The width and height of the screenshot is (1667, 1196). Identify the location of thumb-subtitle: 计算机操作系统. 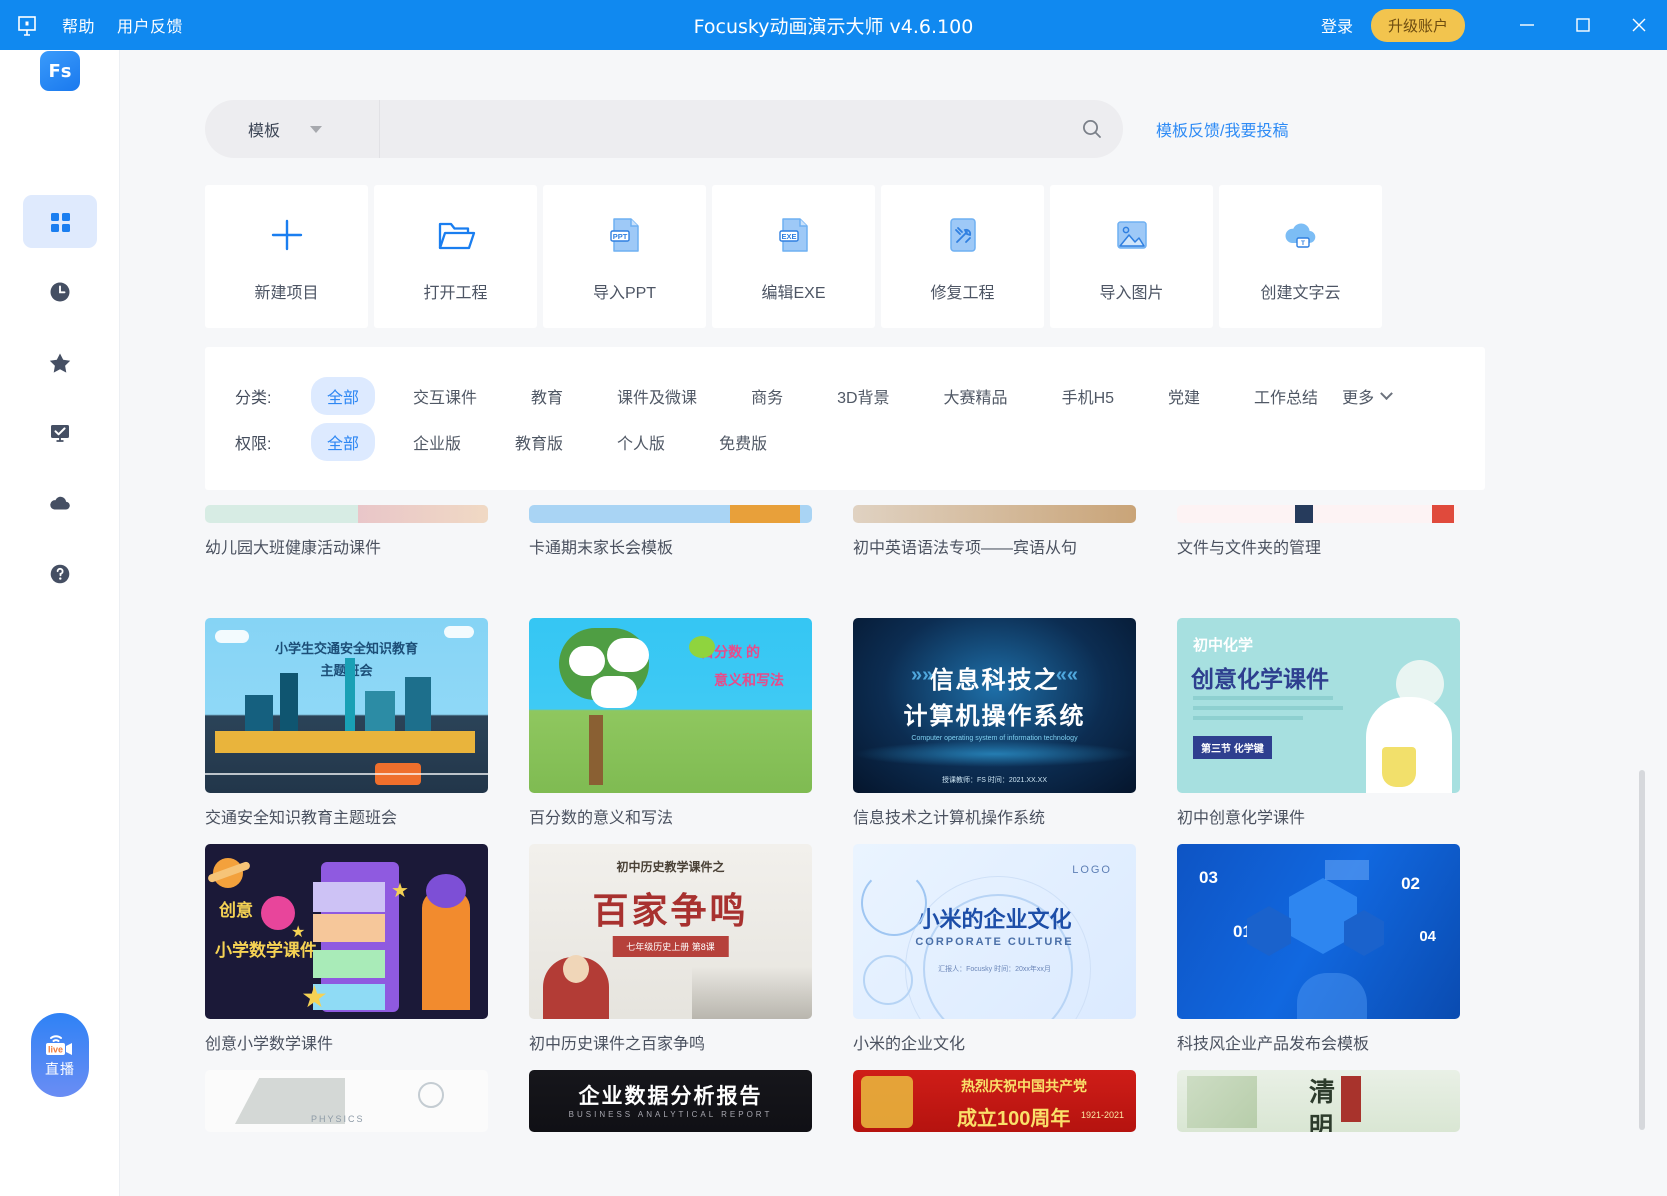
(994, 716).